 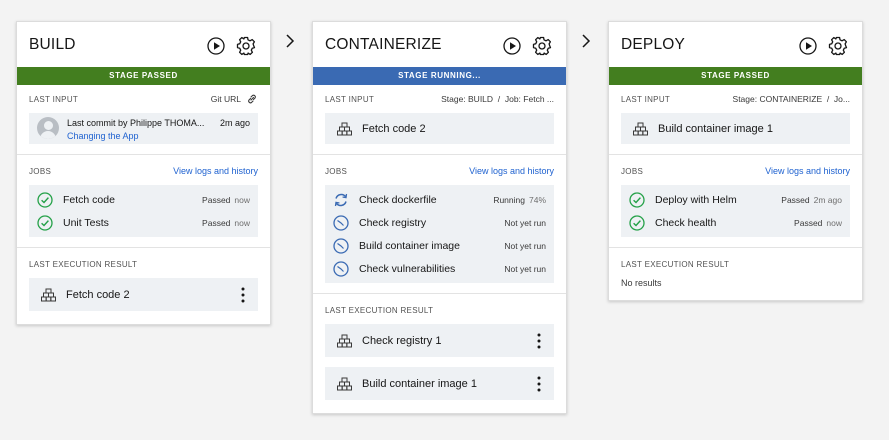 I want to click on last-execution-section: LAST EXECUTION RESULT No results, so click(x=735, y=273).